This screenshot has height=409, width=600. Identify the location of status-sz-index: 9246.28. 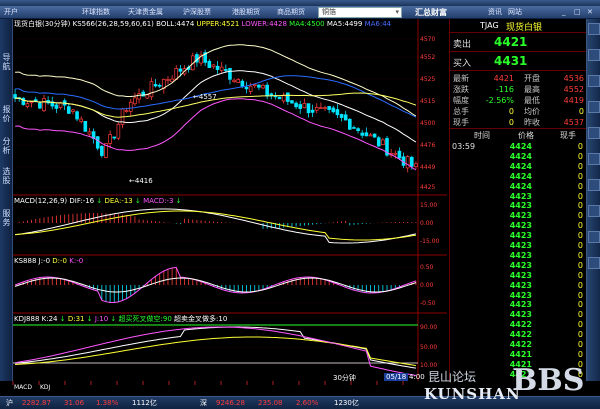
(230, 403).